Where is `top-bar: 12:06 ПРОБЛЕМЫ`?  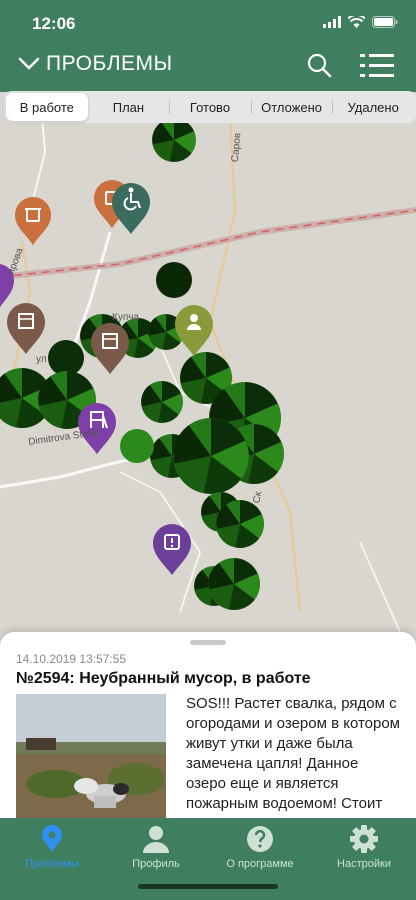
top-bar: 12:06 ПРОБЛЕМЫ is located at coordinates (208, 46).